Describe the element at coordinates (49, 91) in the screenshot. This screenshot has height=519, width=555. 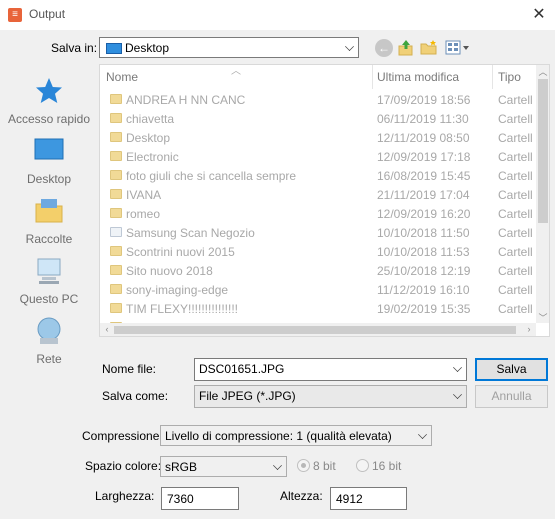
I see `star-icon` at that location.